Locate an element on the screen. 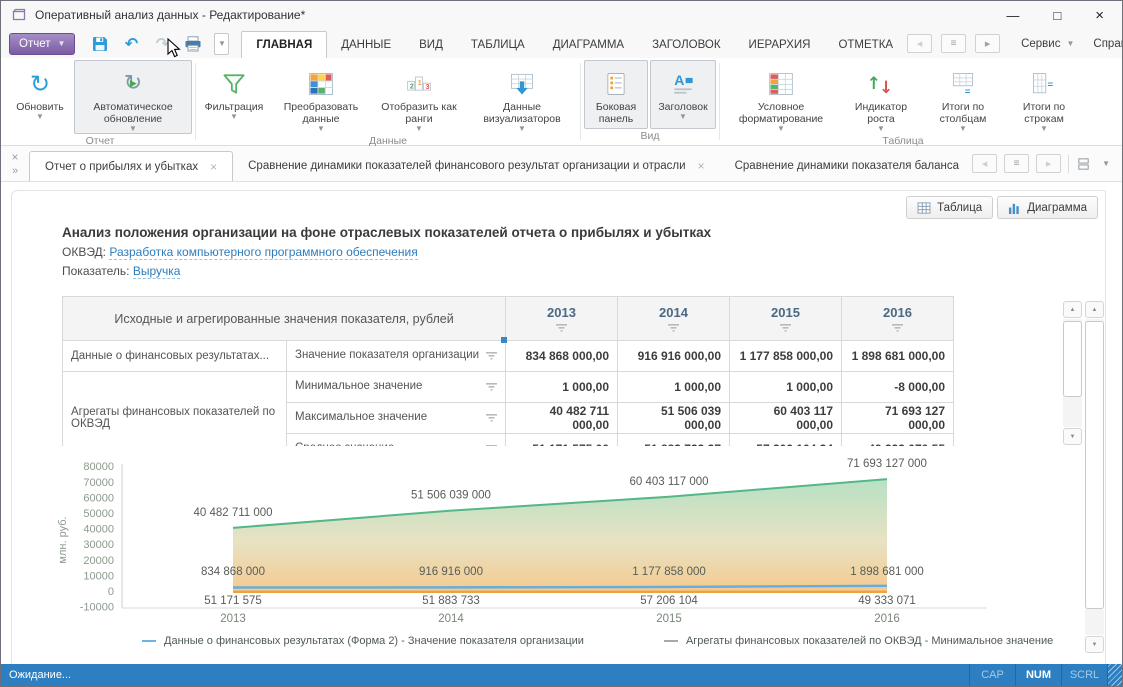 This screenshot has height=687, width=1123. save-button is located at coordinates (100, 44).